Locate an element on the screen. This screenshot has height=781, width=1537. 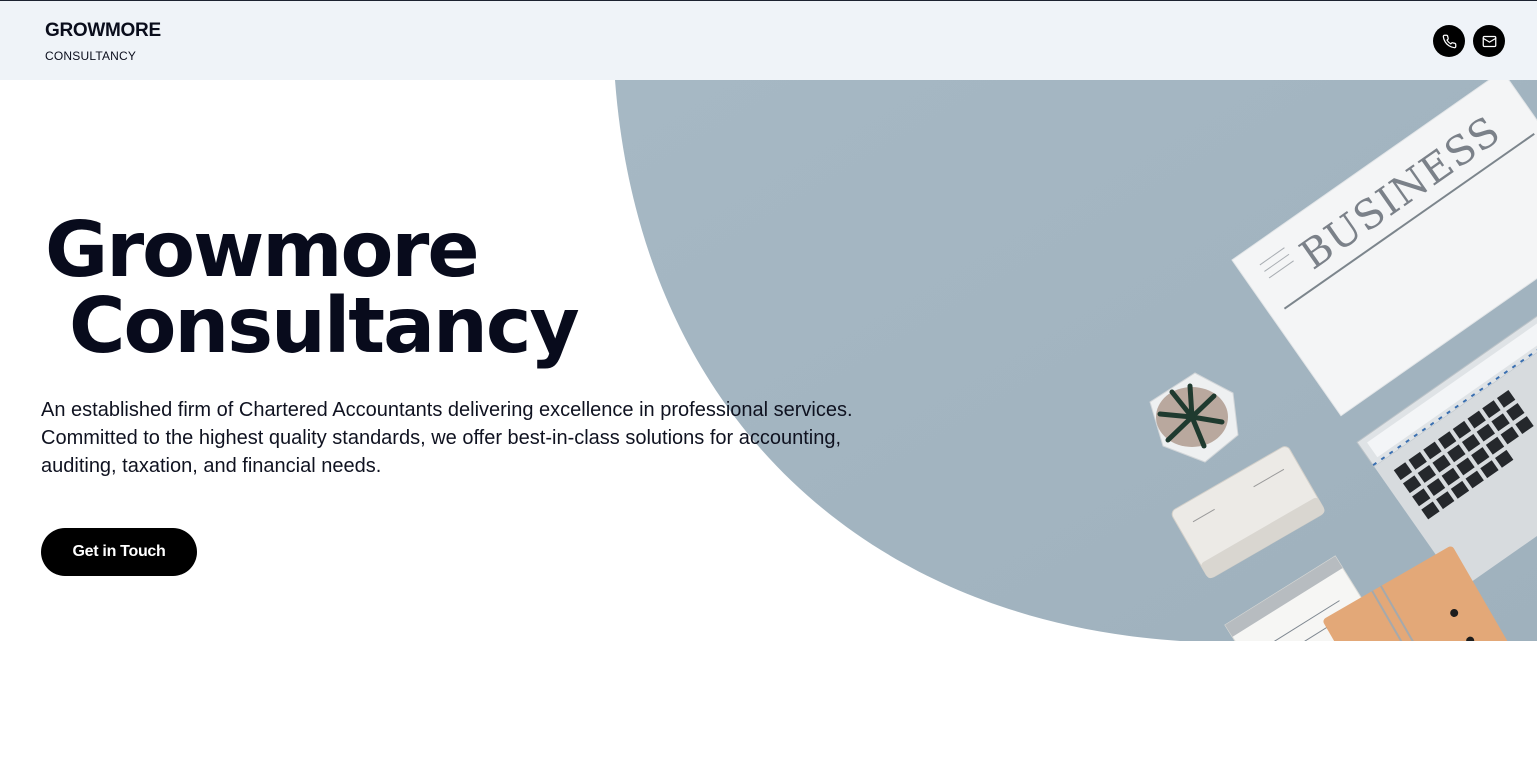
hero-title-line2: Consultancy is located at coordinates (324, 326).